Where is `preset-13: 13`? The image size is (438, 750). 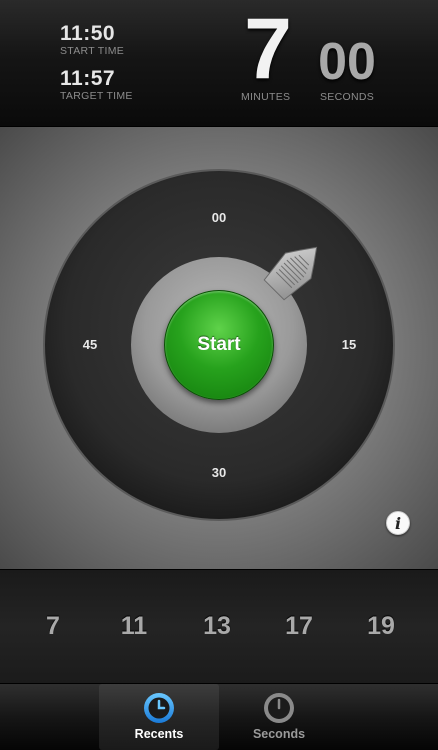 preset-13: 13 is located at coordinates (217, 626).